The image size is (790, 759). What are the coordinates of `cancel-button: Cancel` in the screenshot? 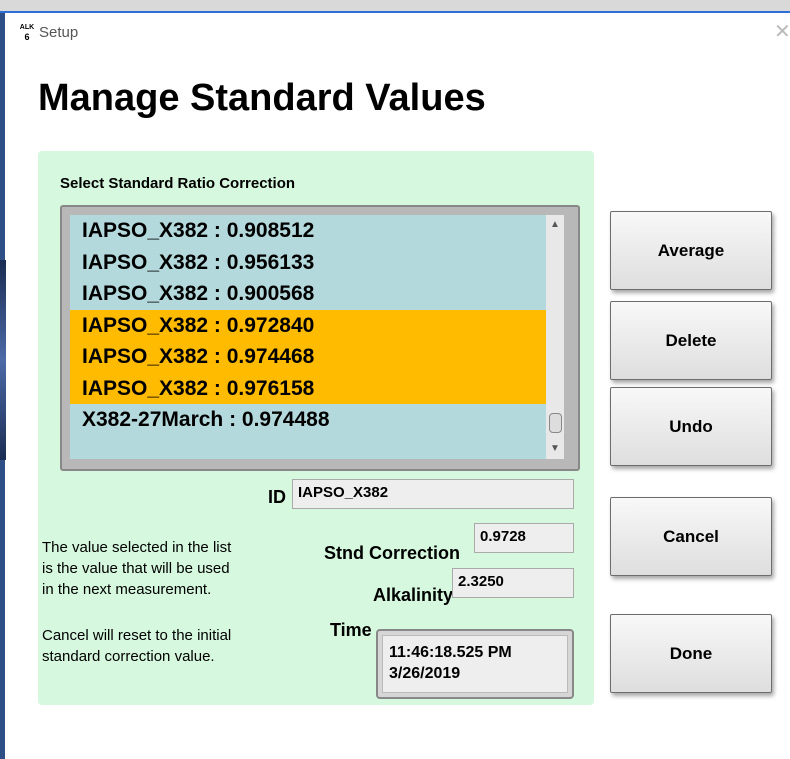 It's located at (691, 536).